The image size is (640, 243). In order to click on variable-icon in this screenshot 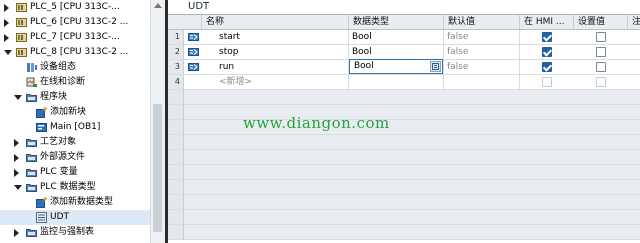, I will do `click(193, 67)`.